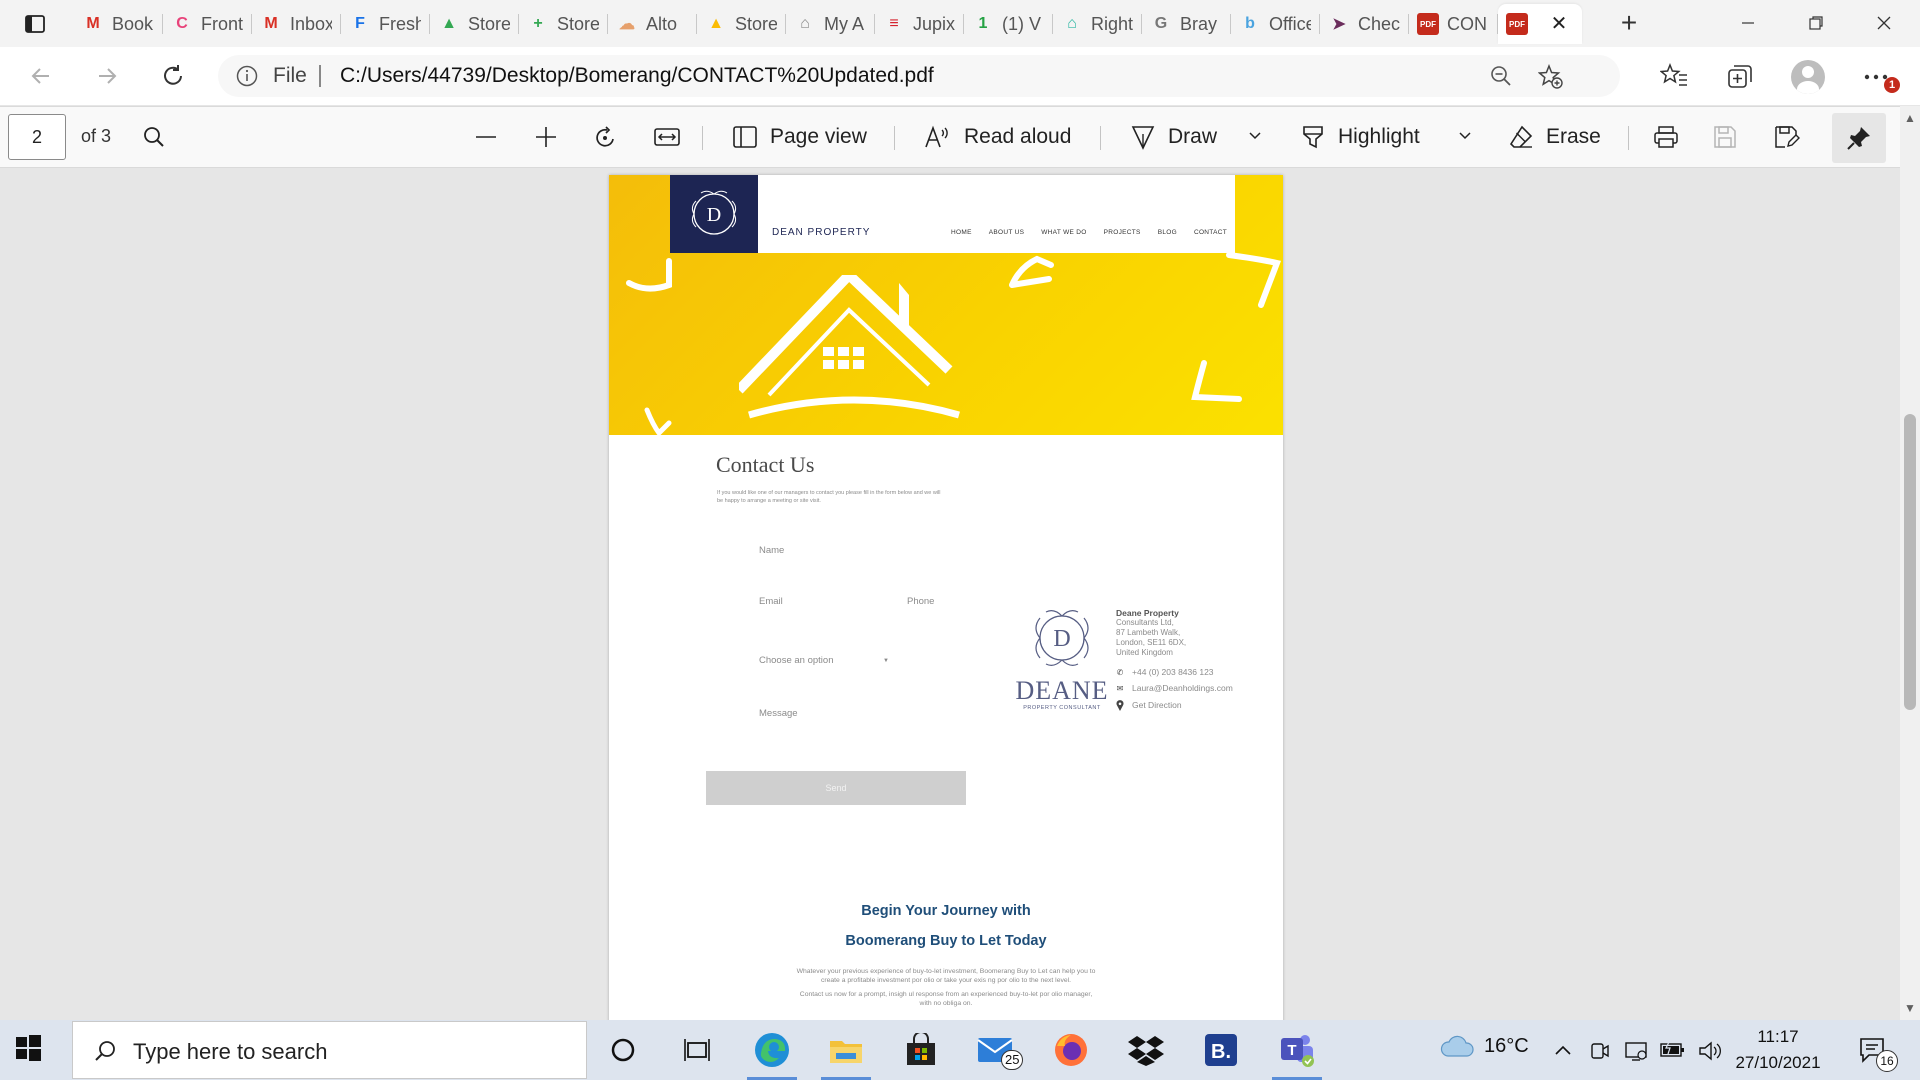 The image size is (1920, 1080). What do you see at coordinates (1563, 1050) in the screenshot?
I see `chevron-up-icon` at bounding box center [1563, 1050].